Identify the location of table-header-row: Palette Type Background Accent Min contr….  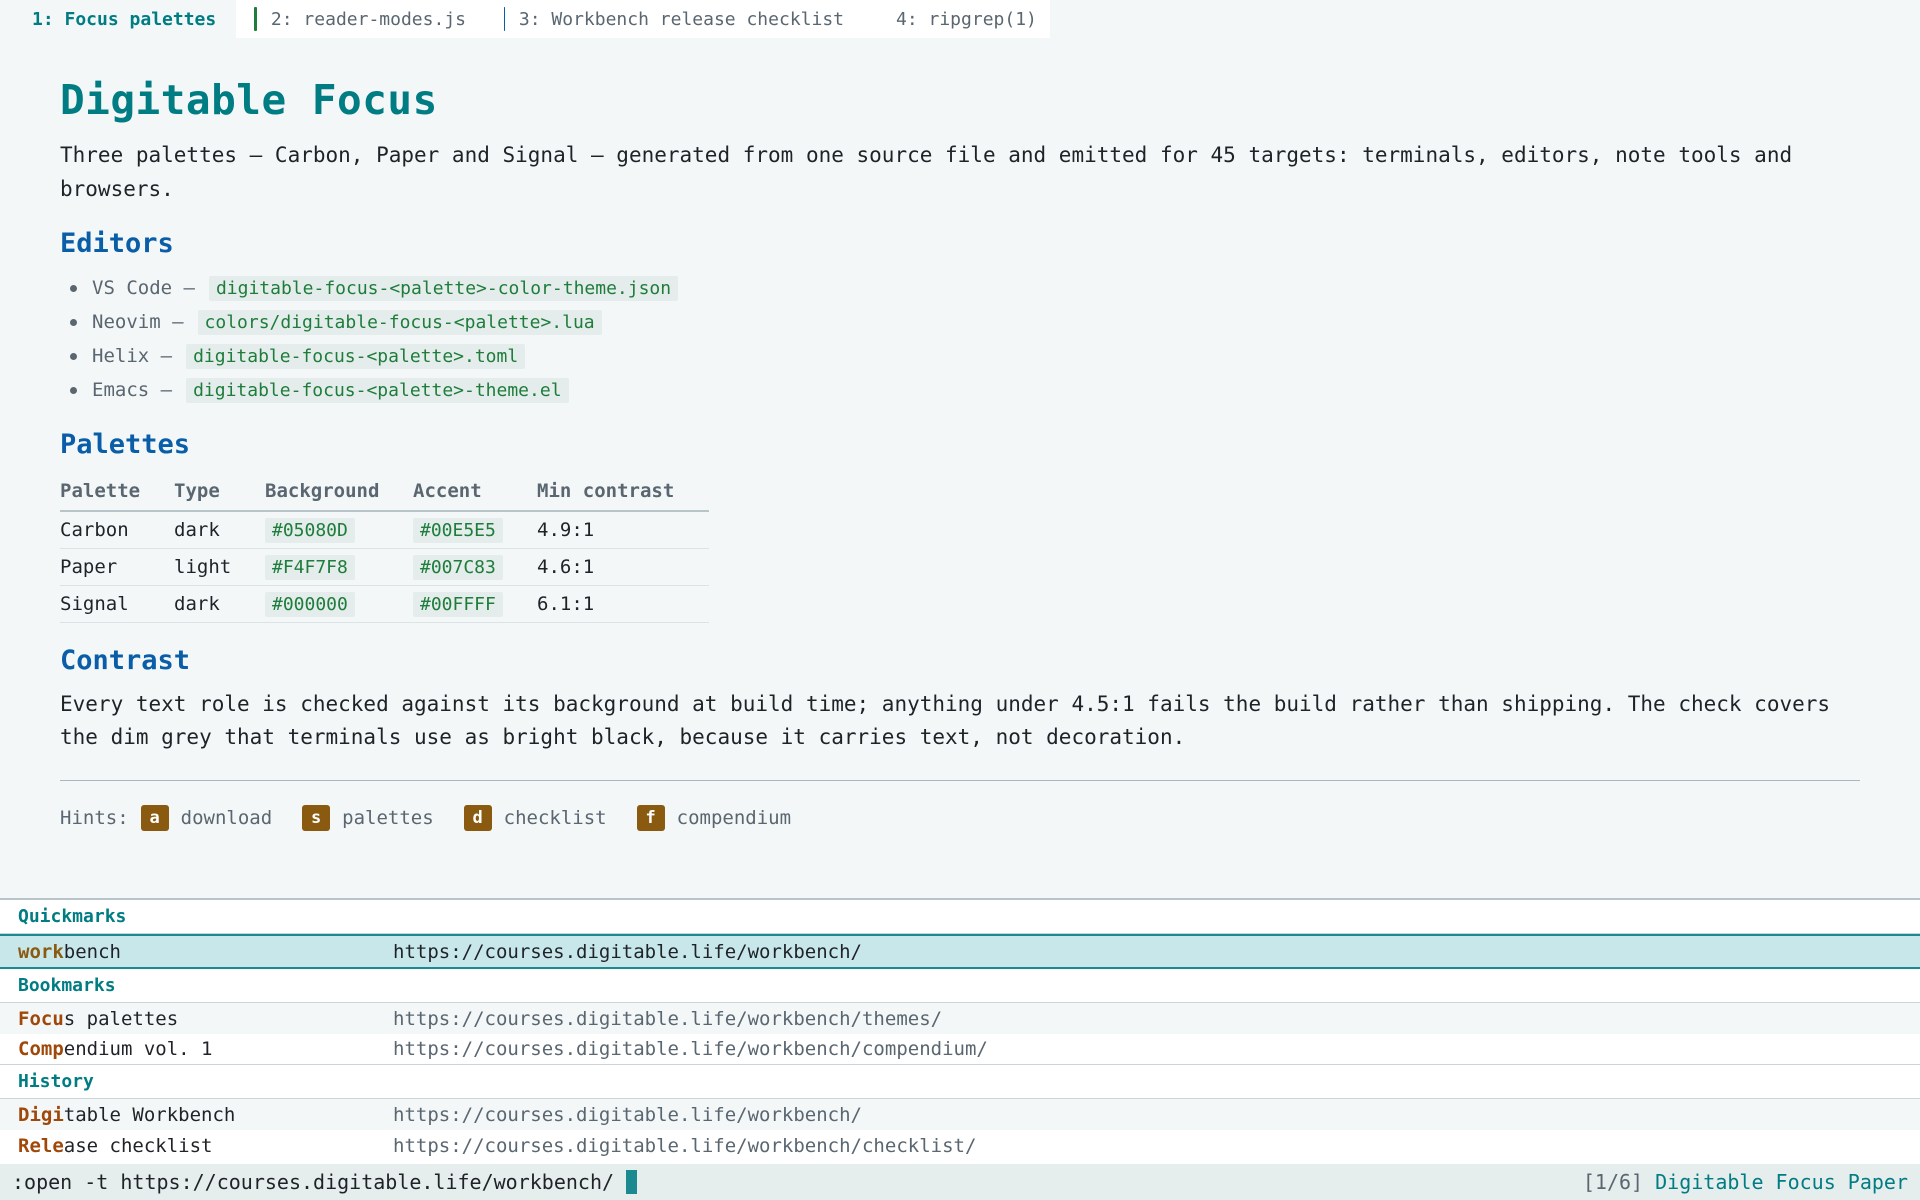
(384, 493).